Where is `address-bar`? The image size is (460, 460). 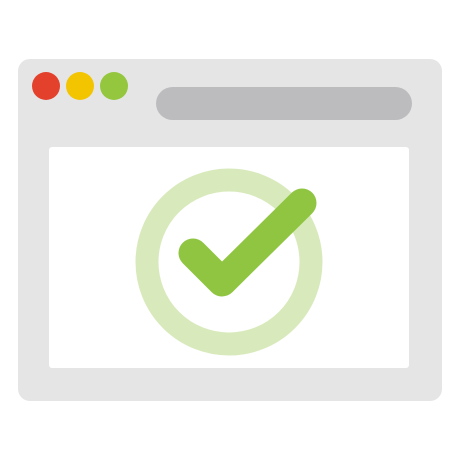 address-bar is located at coordinates (284, 103).